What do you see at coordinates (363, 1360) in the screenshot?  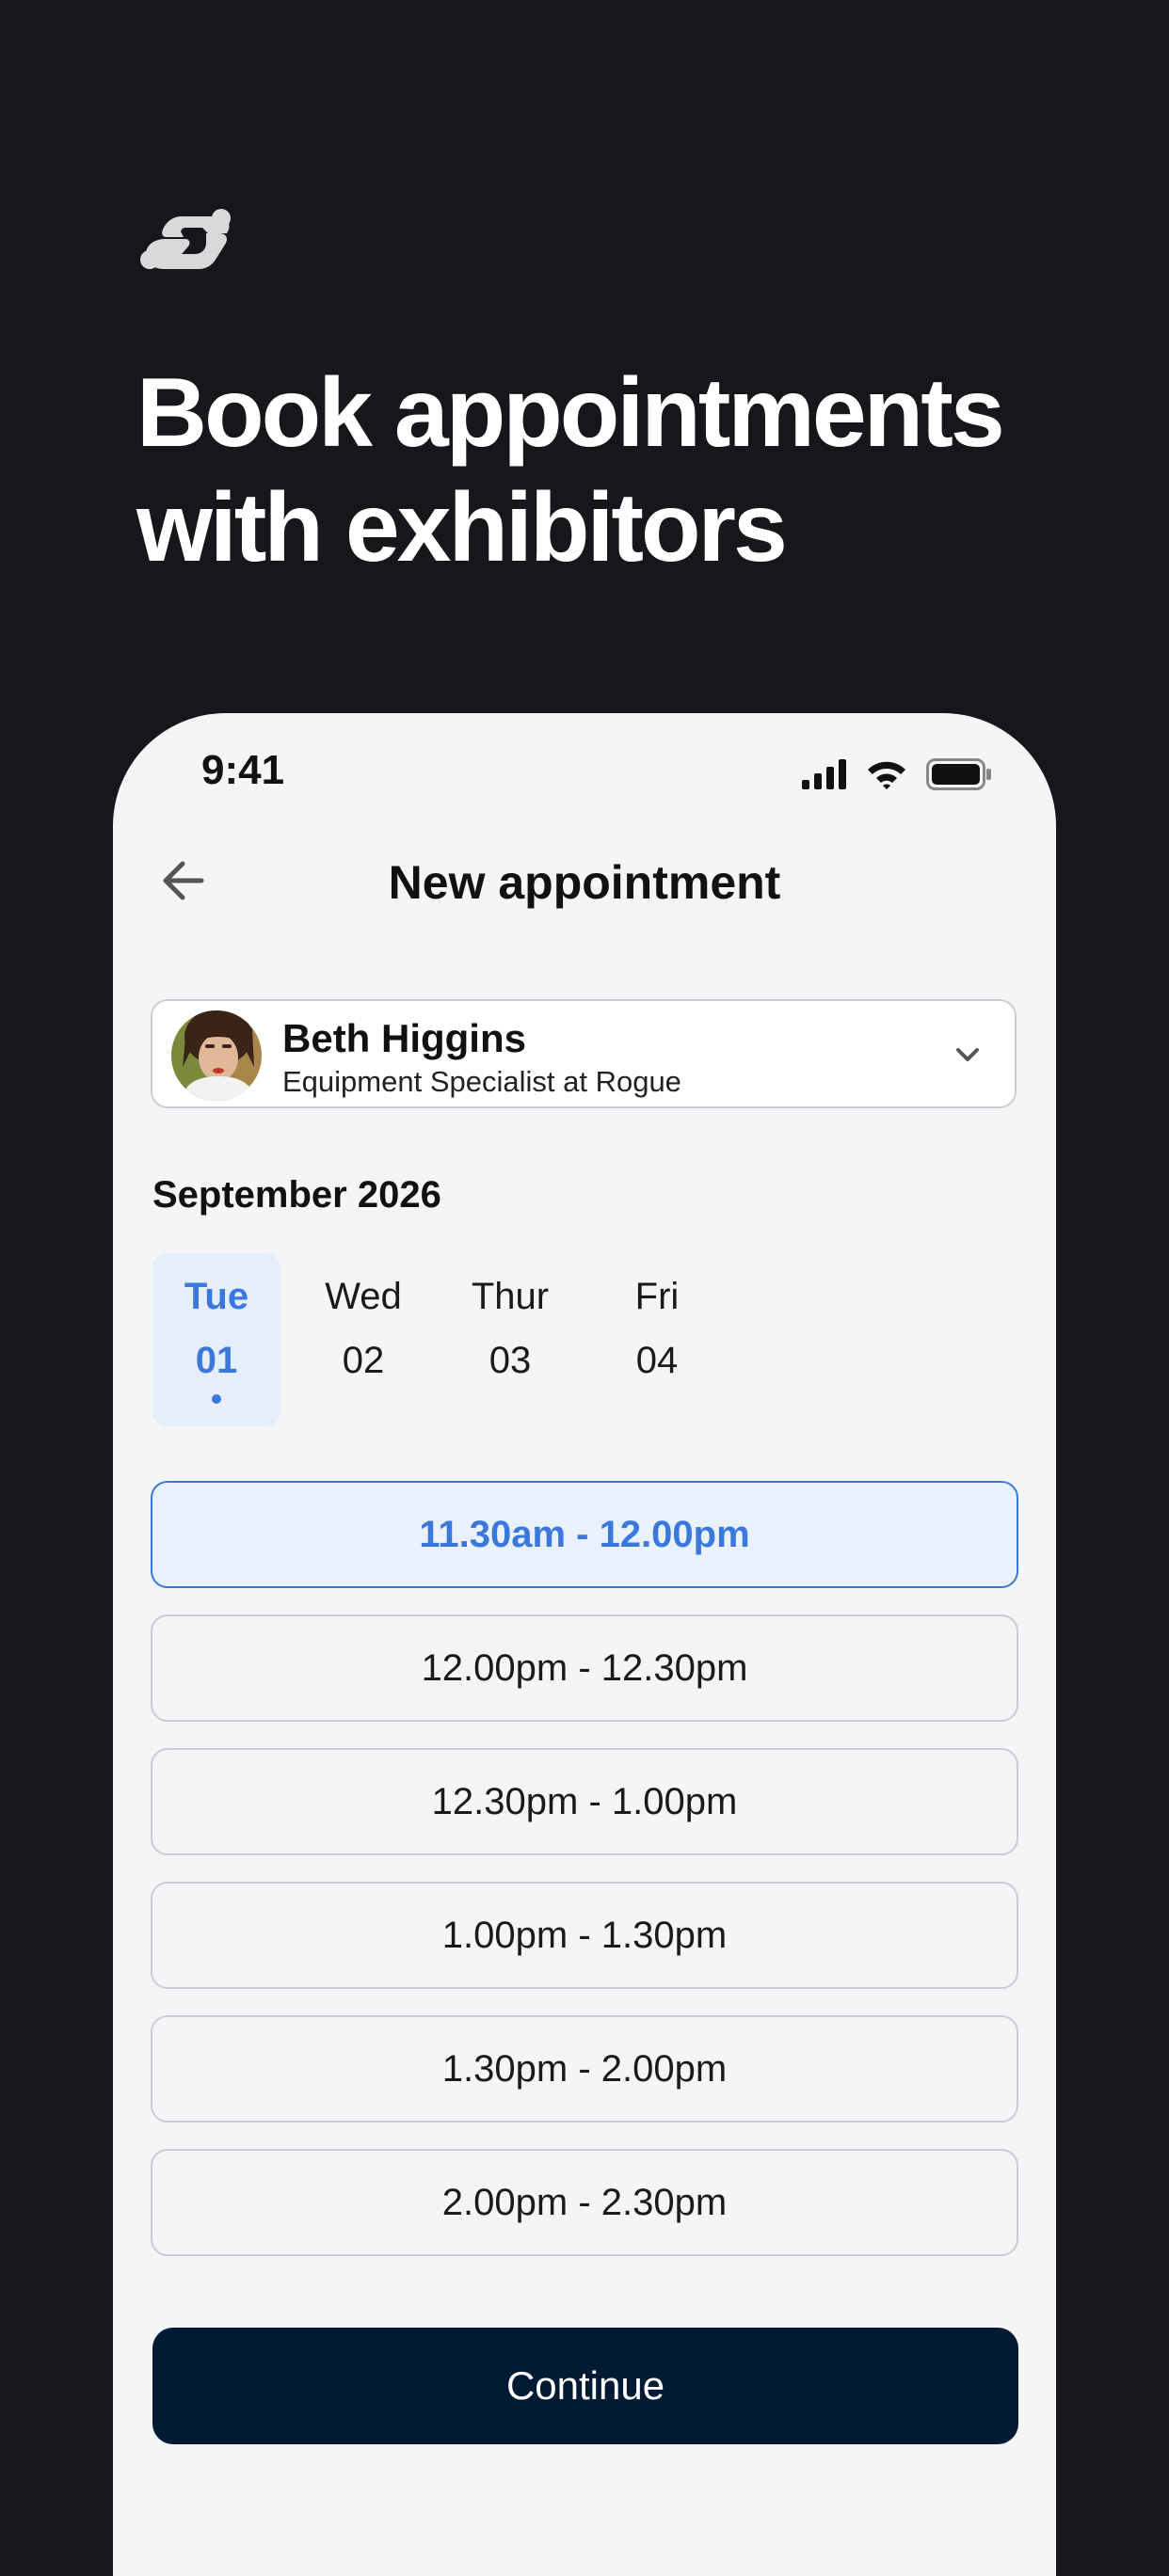 I see `day-number: 02` at bounding box center [363, 1360].